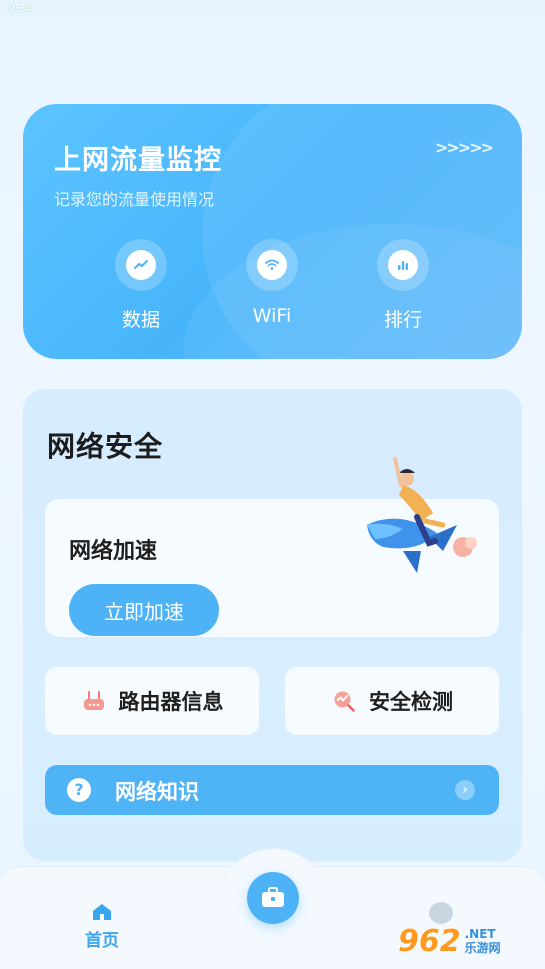 The image size is (545, 969). I want to click on watermark-number: 962, so click(429, 941).